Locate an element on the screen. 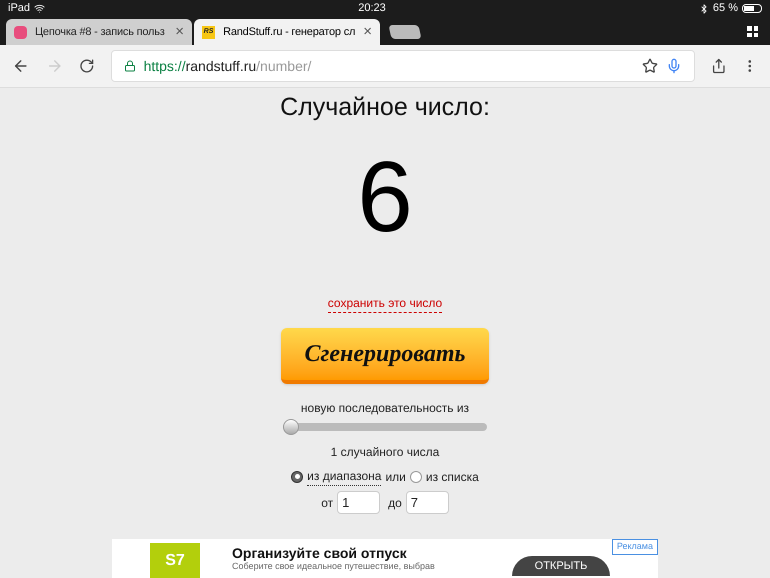  count-slider is located at coordinates (385, 427).